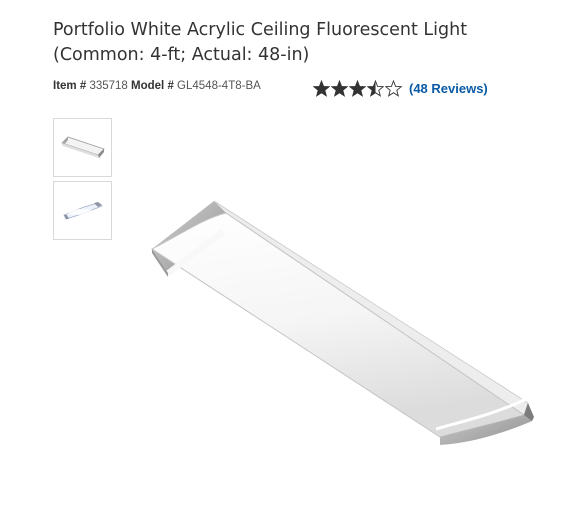 The image size is (561, 527). I want to click on star-rating, so click(358, 88).